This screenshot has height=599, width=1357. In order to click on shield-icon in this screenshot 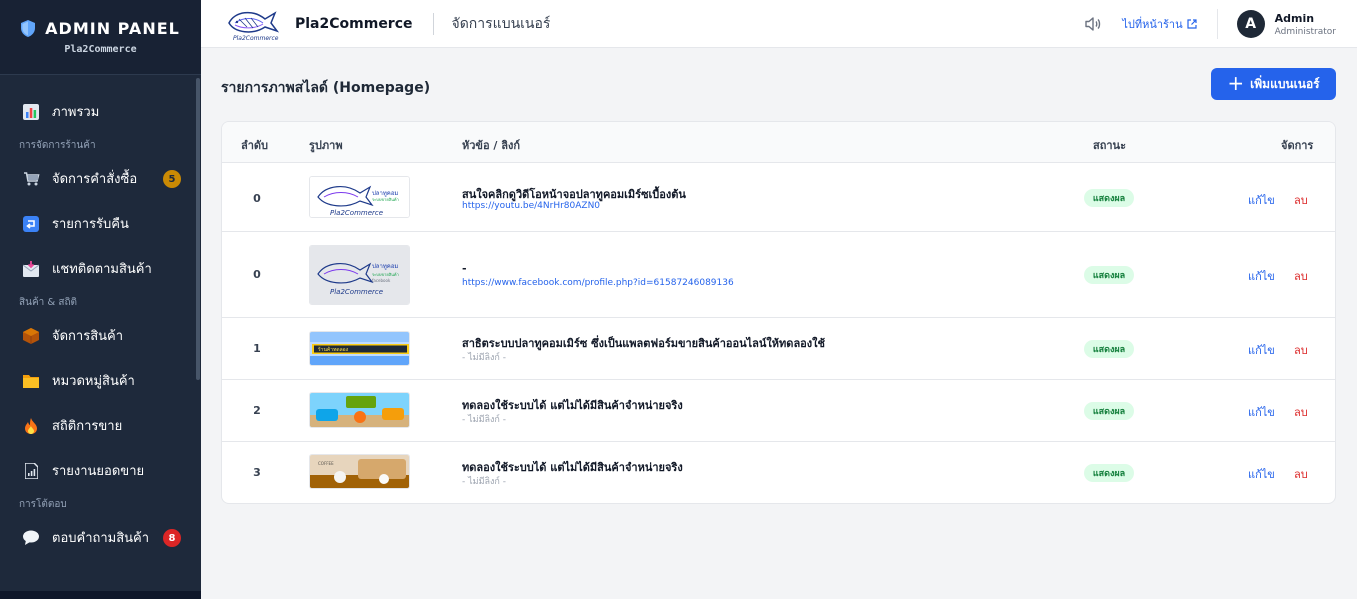, I will do `click(28, 28)`.